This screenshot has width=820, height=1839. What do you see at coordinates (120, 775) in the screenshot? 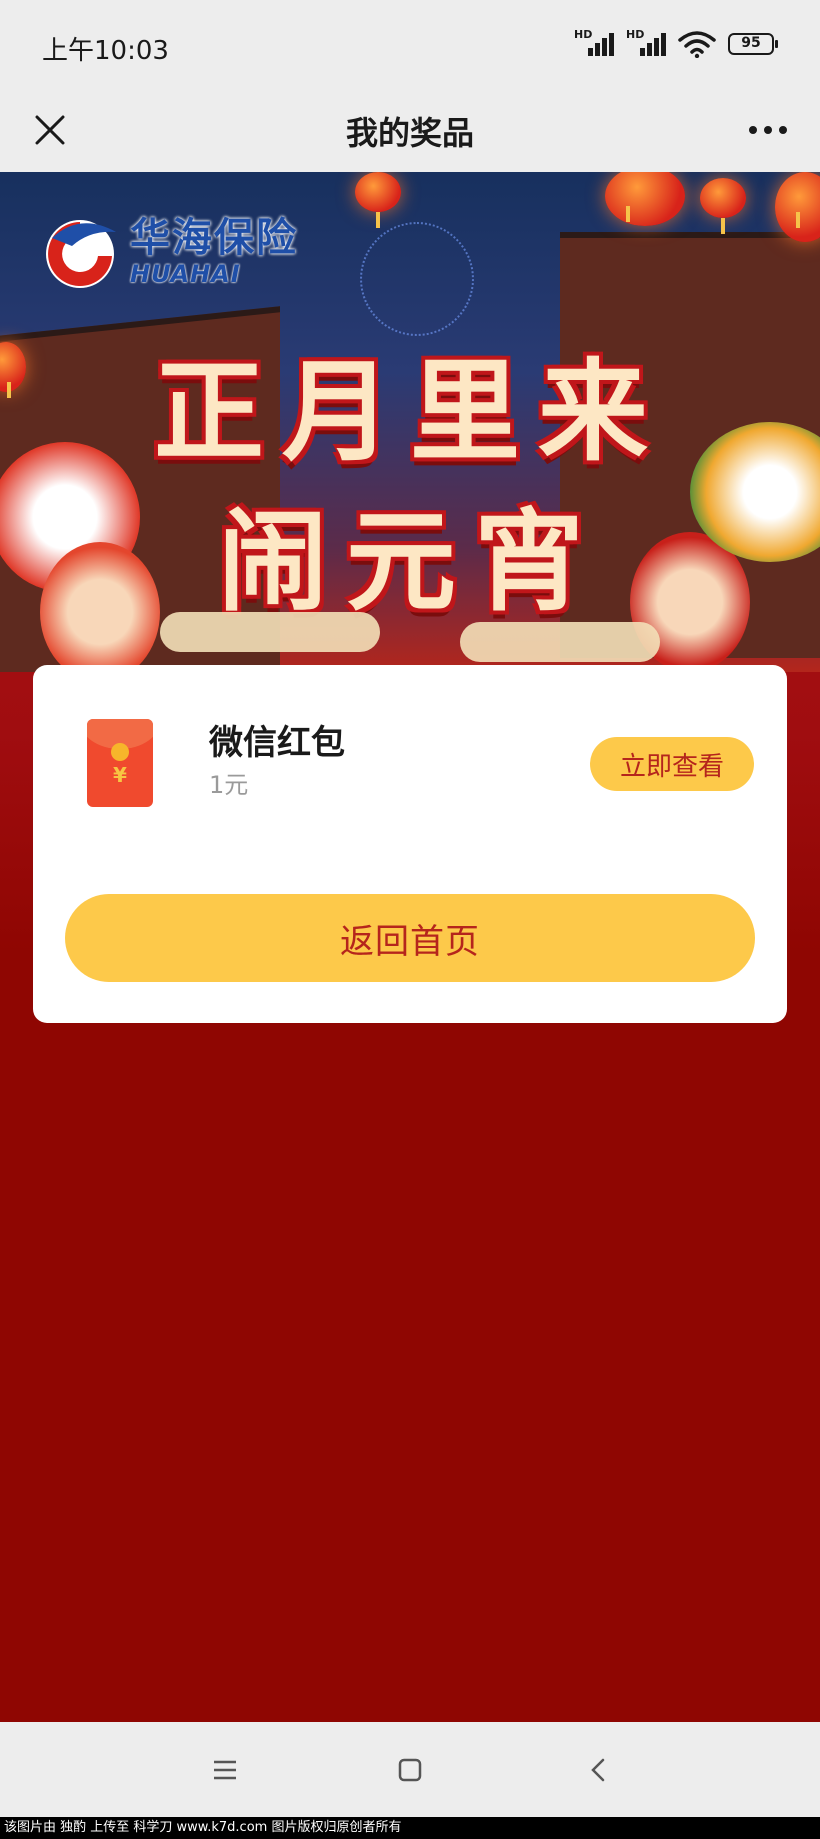
I see `yen-symbol: ¥` at bounding box center [120, 775].